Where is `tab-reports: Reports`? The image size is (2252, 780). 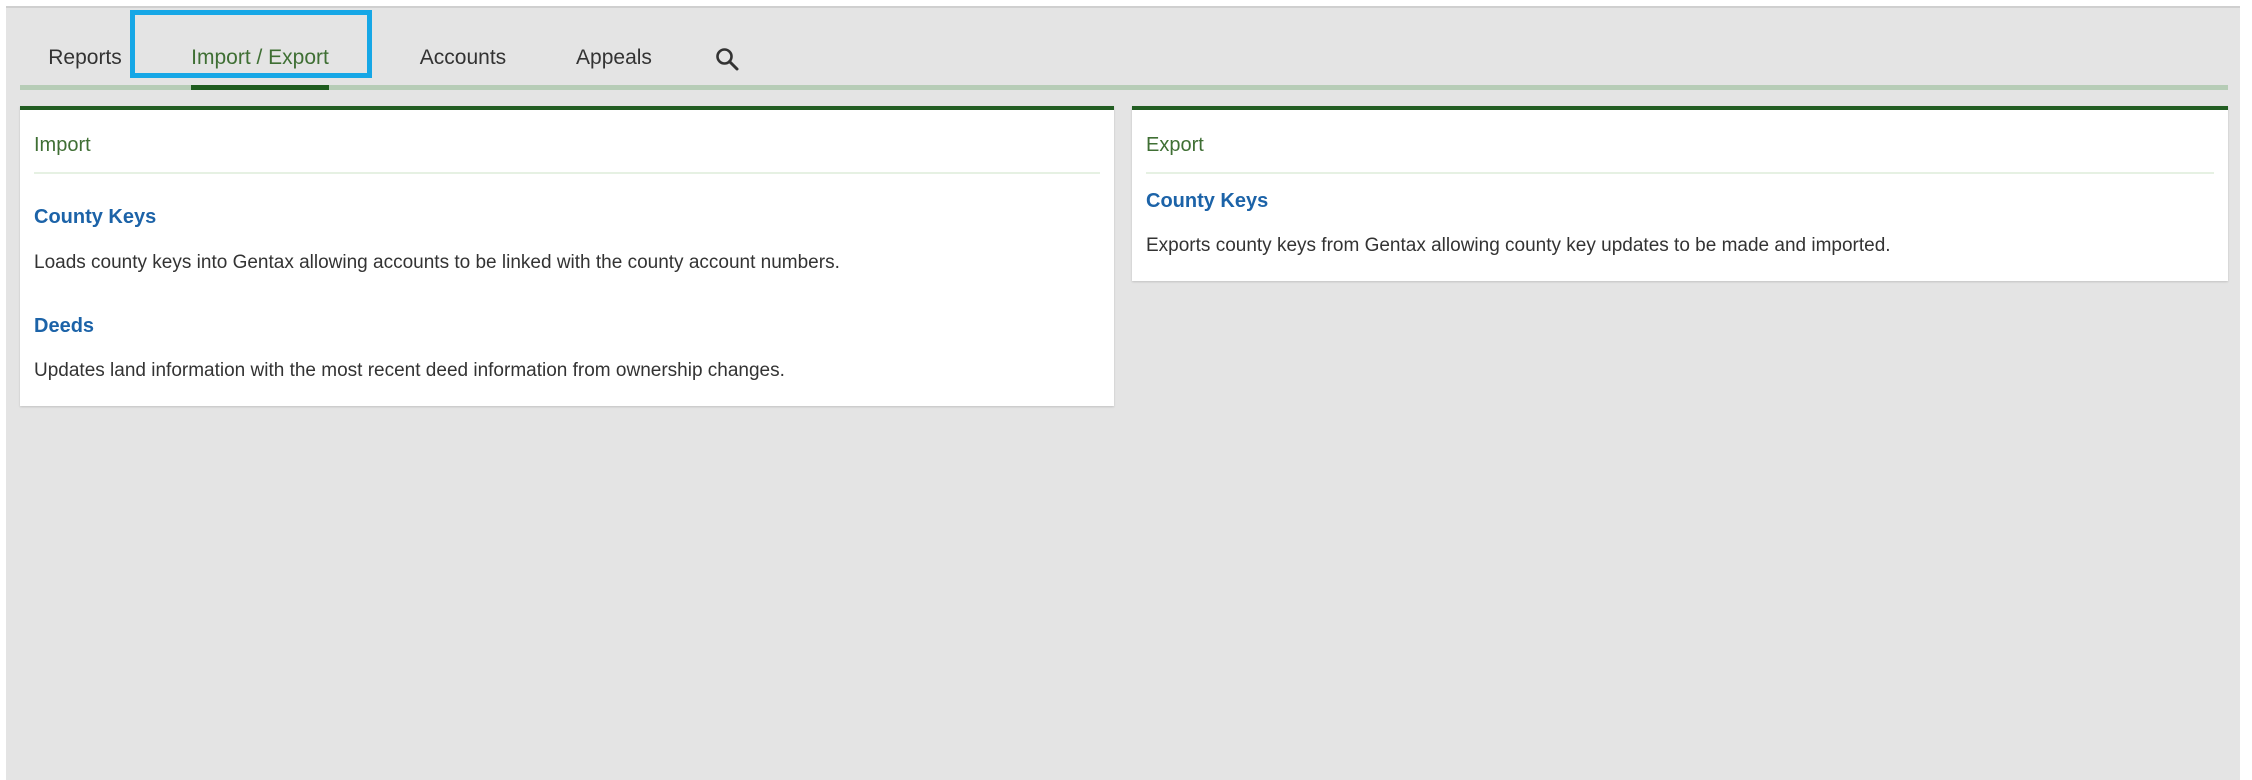
tab-reports: Reports is located at coordinates (85, 58).